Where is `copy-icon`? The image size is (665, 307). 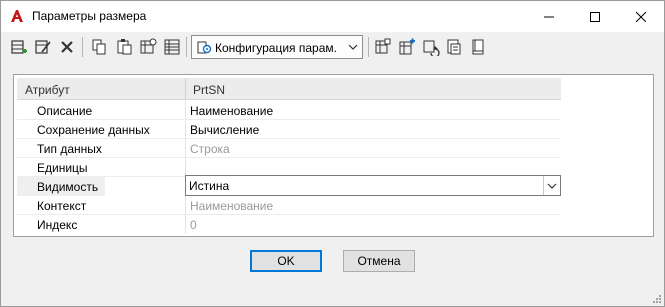 copy-icon is located at coordinates (99, 47).